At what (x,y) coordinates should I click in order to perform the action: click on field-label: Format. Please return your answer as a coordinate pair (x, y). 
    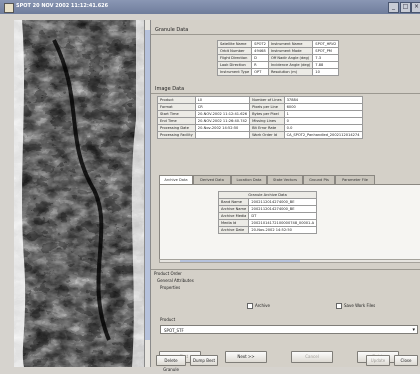
    Looking at the image, I should click on (176, 107).